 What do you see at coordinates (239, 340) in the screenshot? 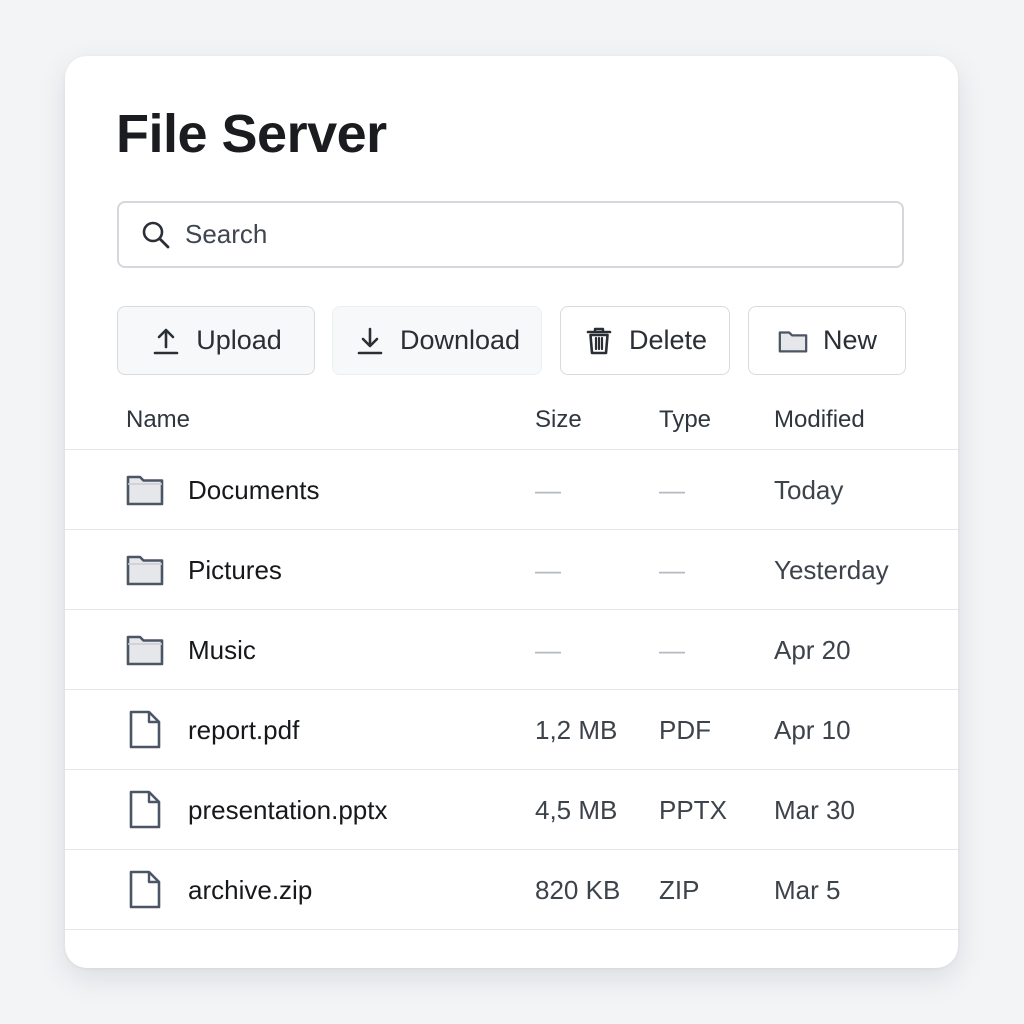
I see `upload-label: Upload` at bounding box center [239, 340].